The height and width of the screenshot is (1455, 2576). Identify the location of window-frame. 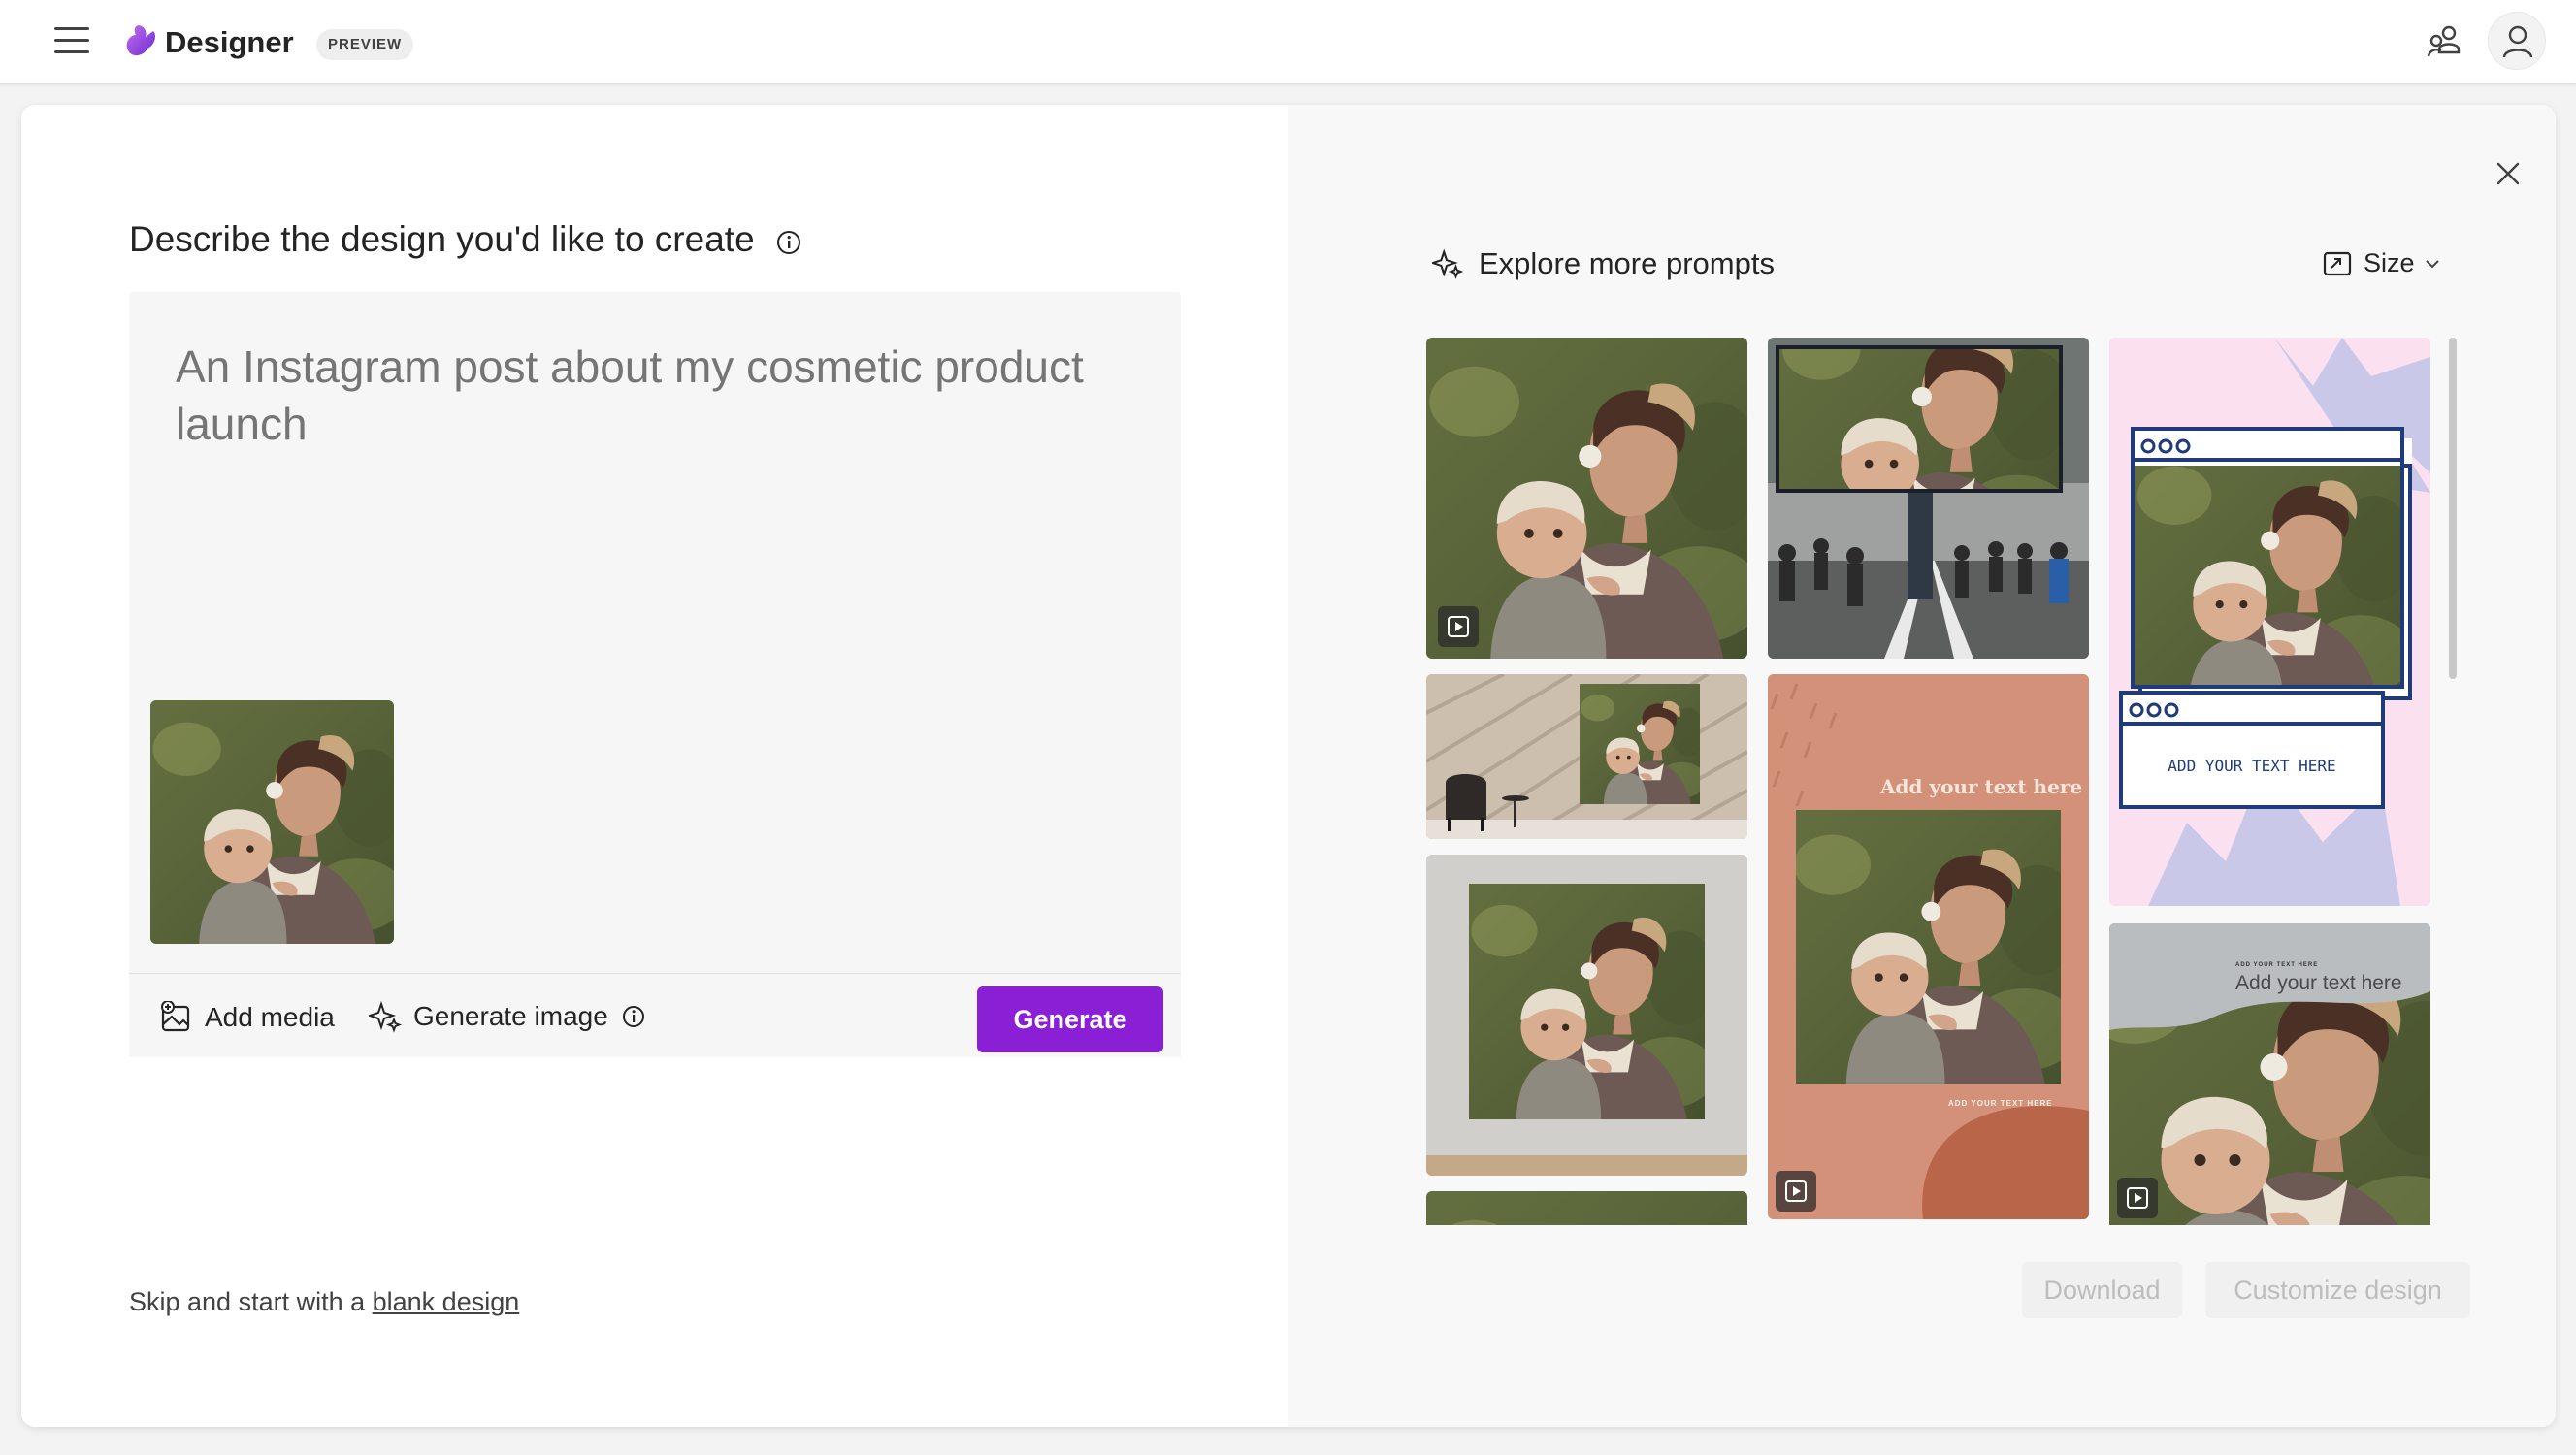
(2267, 558).